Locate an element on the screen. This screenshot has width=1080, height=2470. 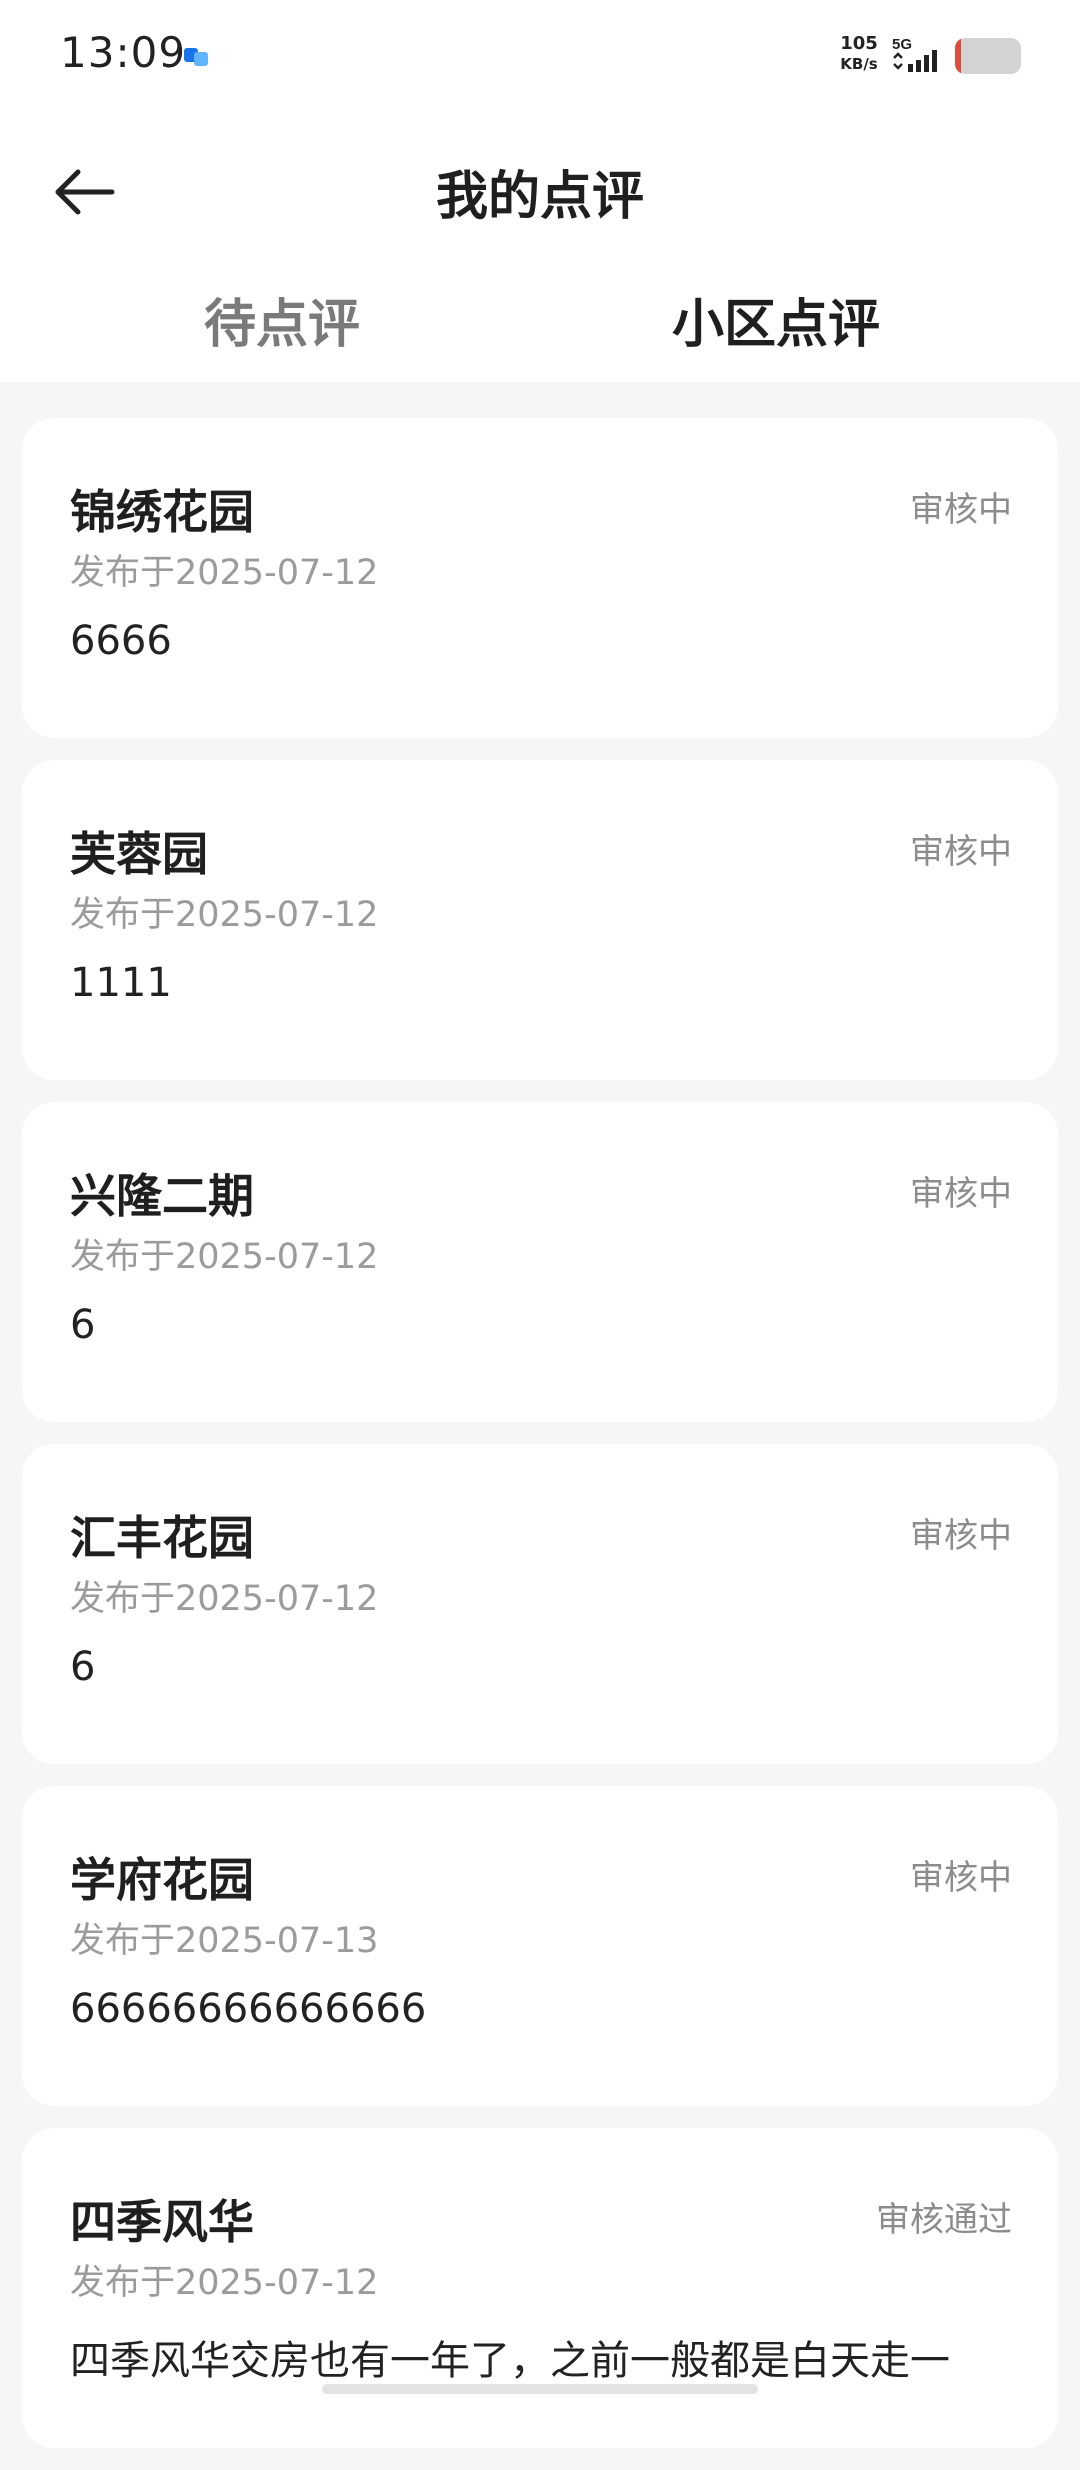
review-date: 发布于2025-07-13 is located at coordinates (224, 1941).